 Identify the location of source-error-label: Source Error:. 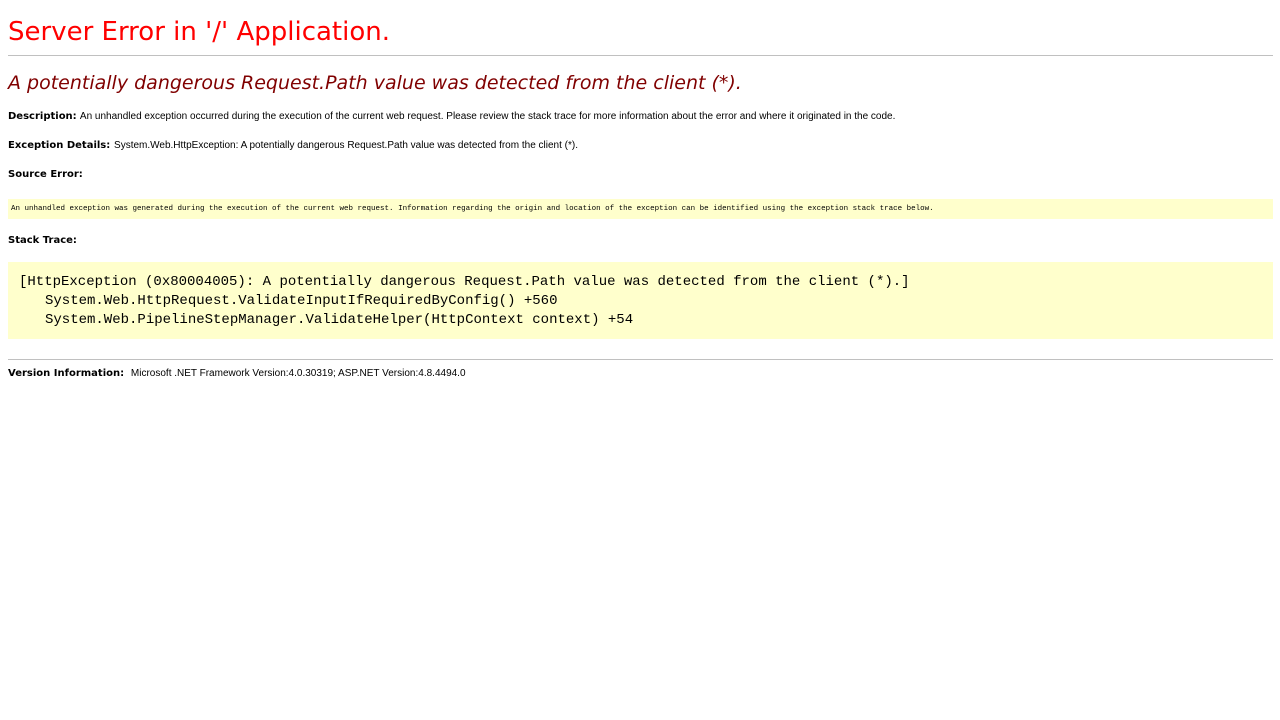
(45, 174).